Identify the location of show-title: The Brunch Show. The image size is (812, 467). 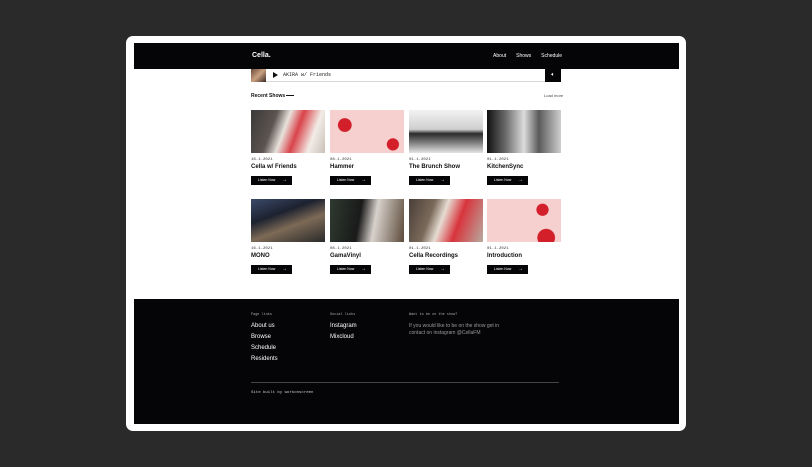
(446, 167).